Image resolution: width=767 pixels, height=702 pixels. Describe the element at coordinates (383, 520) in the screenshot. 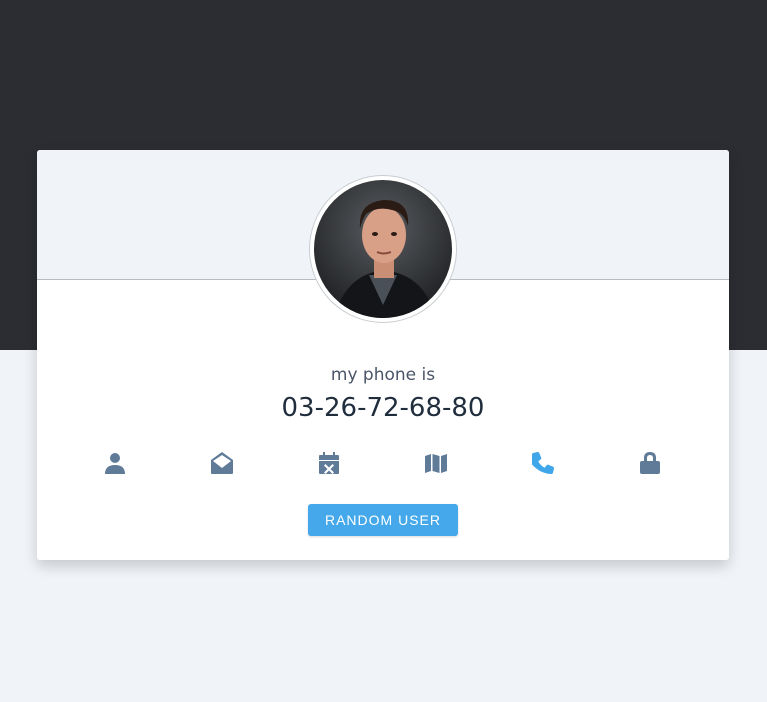

I see `random-user-button: RANDOM USER` at that location.